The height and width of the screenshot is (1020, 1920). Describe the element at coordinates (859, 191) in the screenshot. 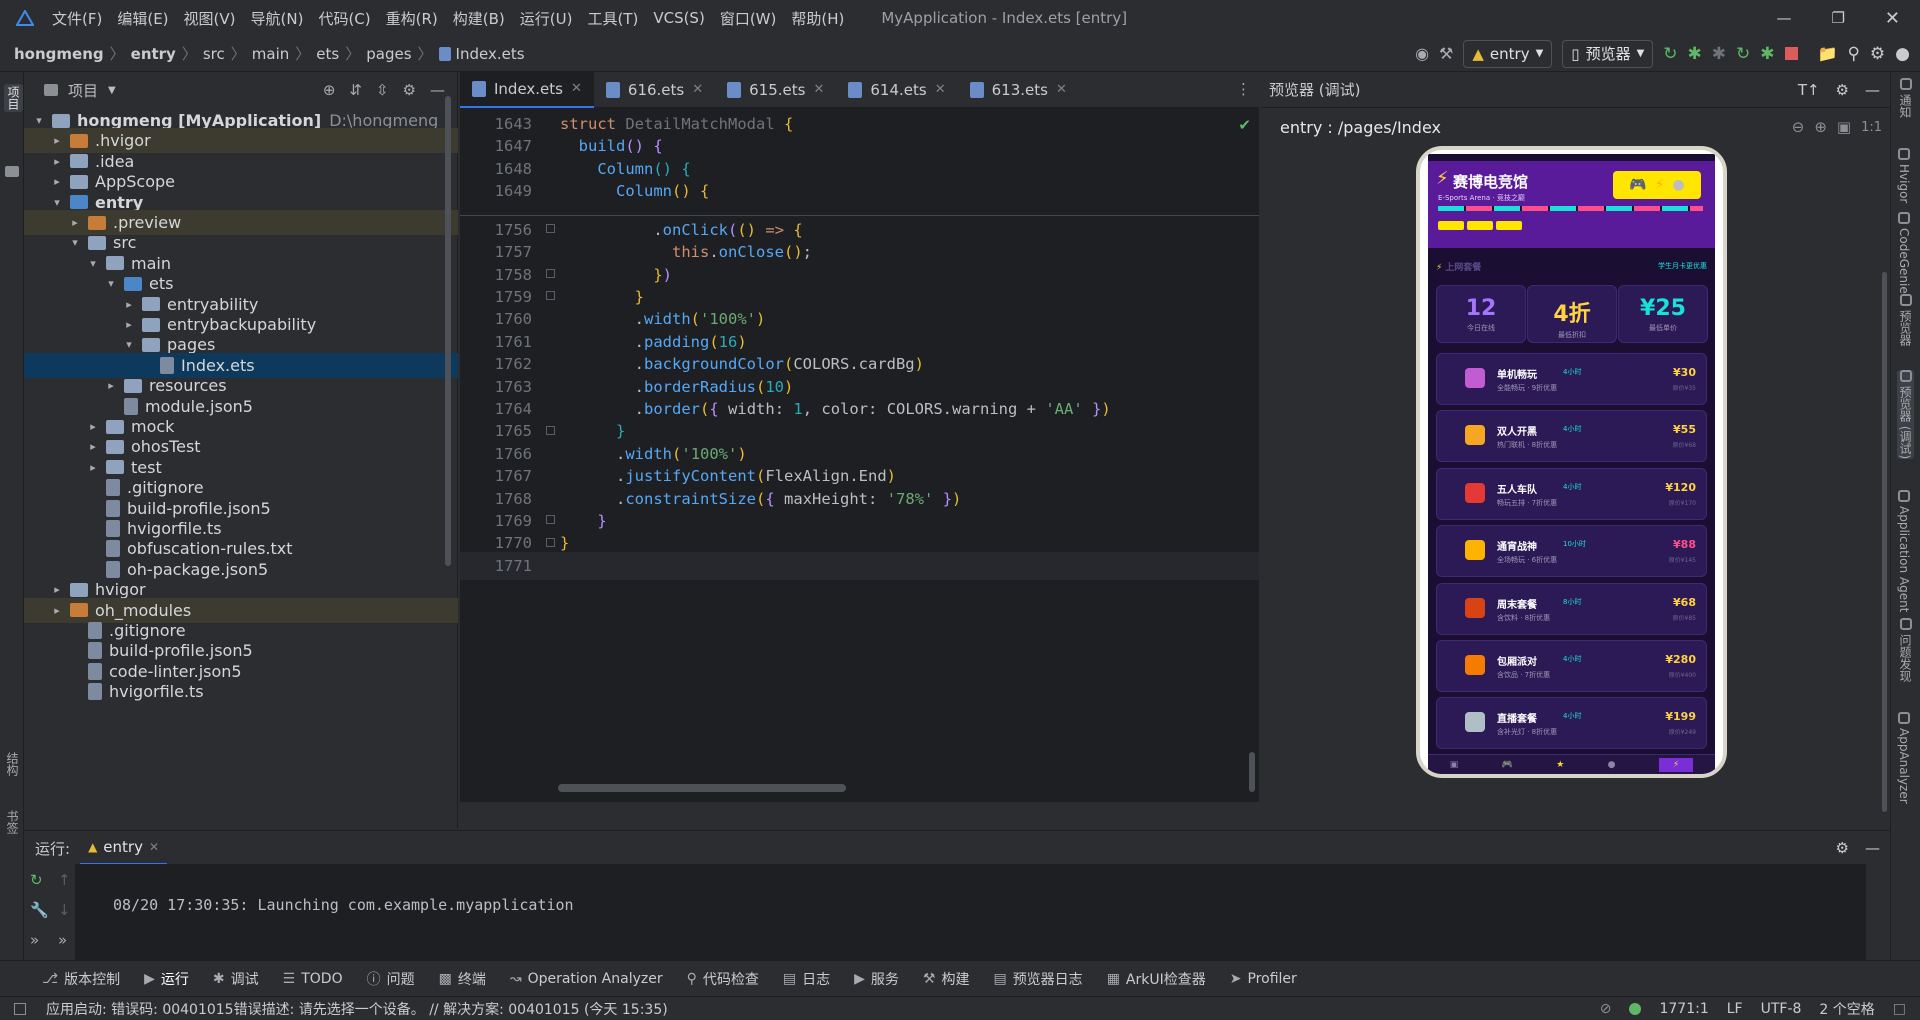

I see `code-line: 1649 Column() {` at that location.